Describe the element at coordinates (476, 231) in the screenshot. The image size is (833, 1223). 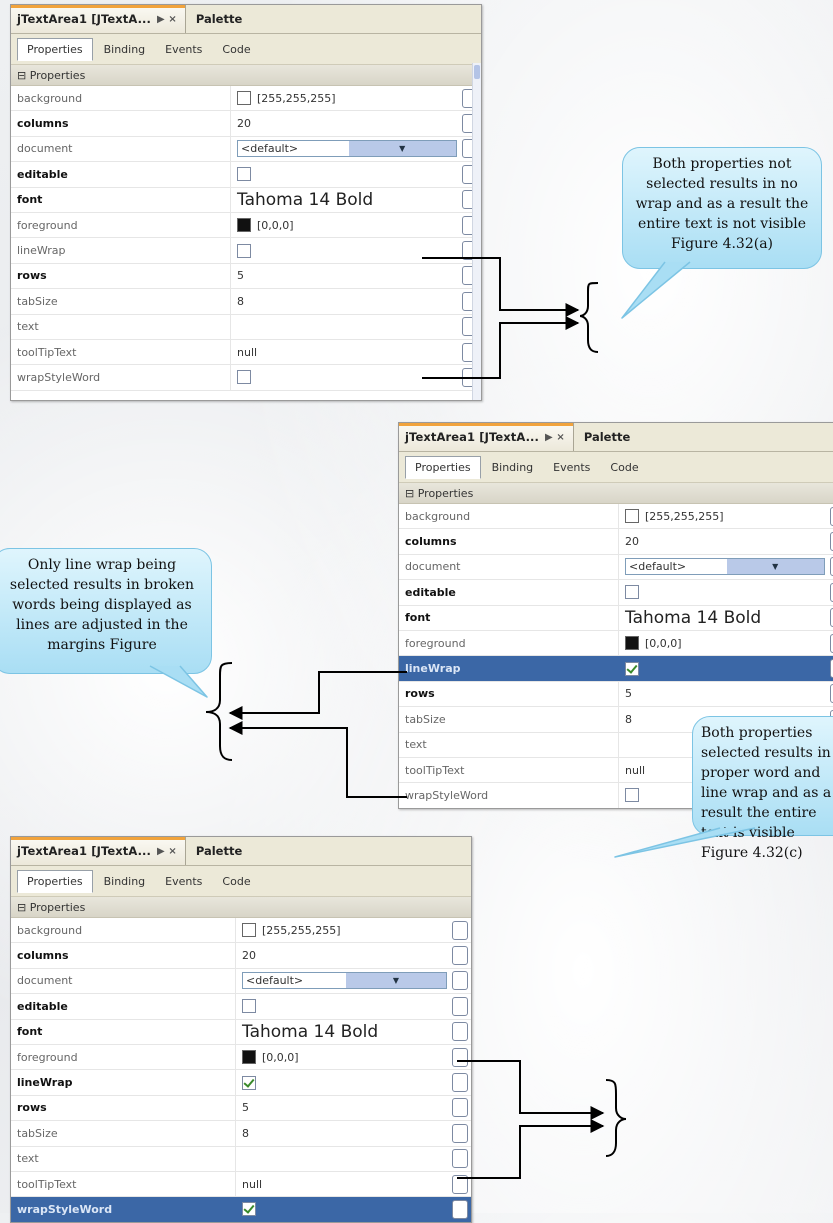
I see `vertical-scrollbar` at that location.